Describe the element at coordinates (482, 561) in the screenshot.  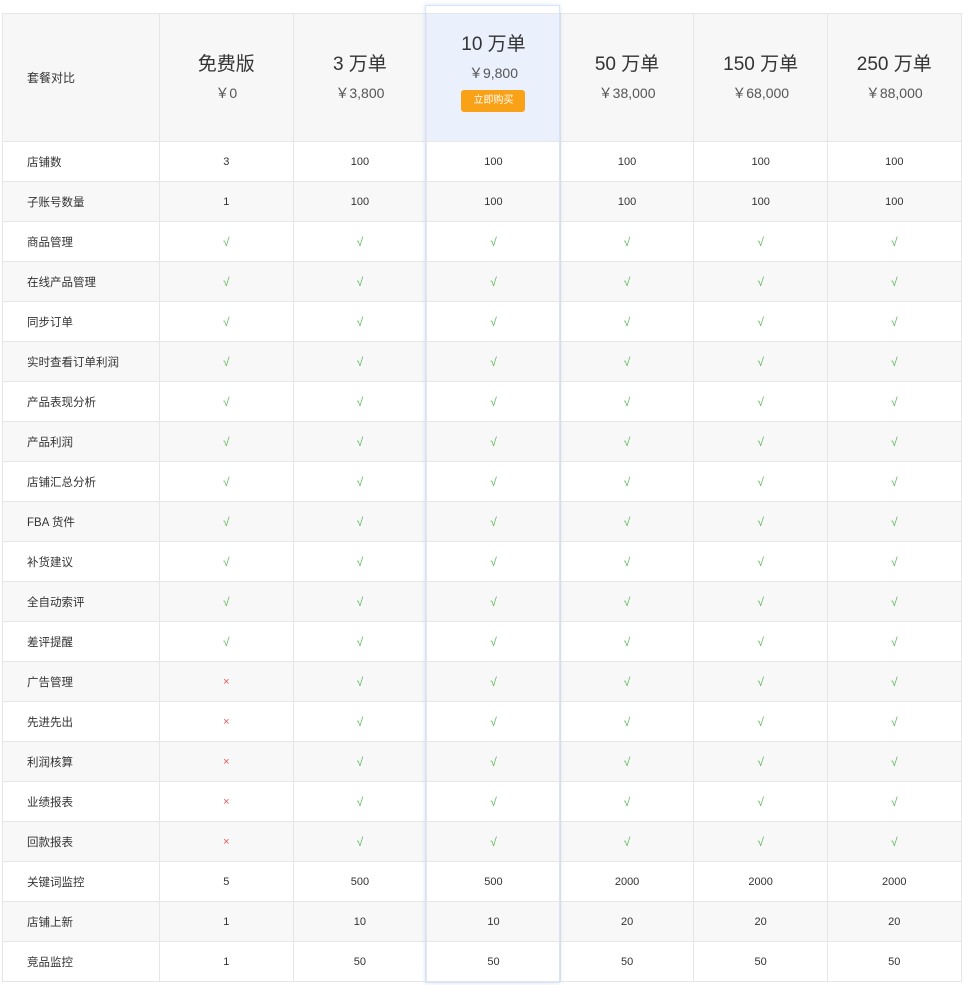
I see `table-row: 补货建议 √ √ √ √ √ √` at that location.